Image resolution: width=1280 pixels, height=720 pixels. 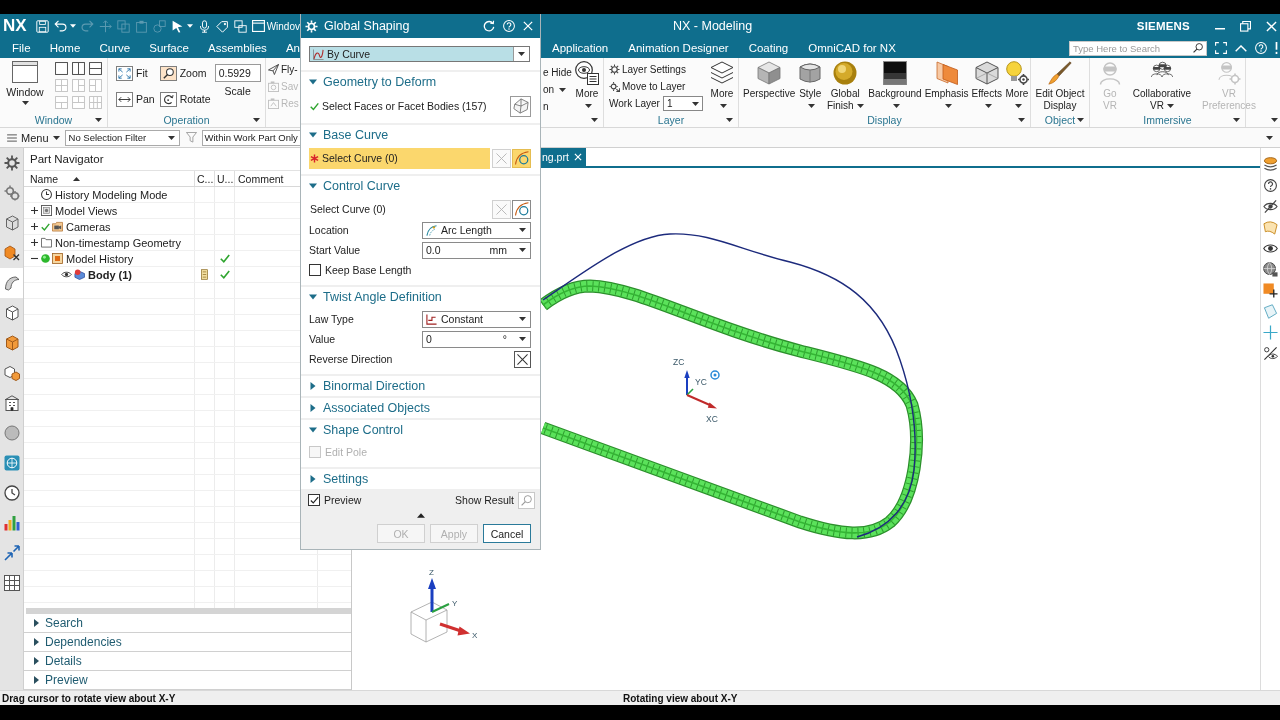 I want to click on ribbon-button: Fly-, so click(x=284, y=69).